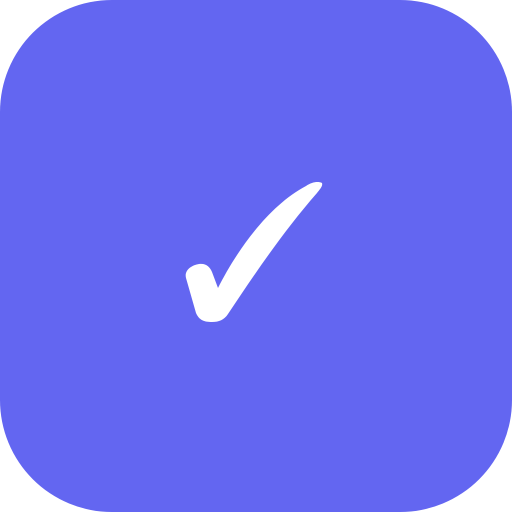  What do you see at coordinates (254, 252) in the screenshot?
I see `checkmark-icon` at bounding box center [254, 252].